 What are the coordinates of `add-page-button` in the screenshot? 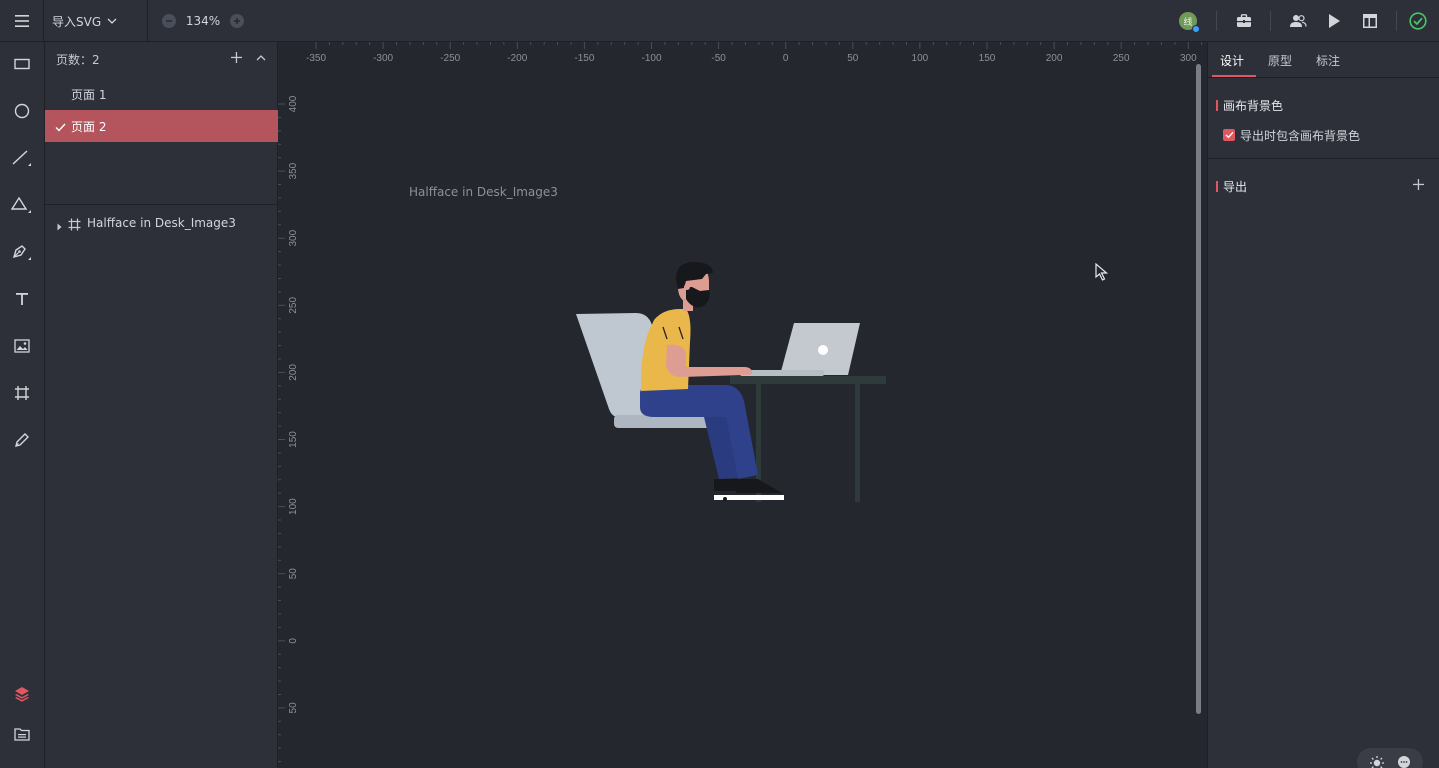 It's located at (236, 59).